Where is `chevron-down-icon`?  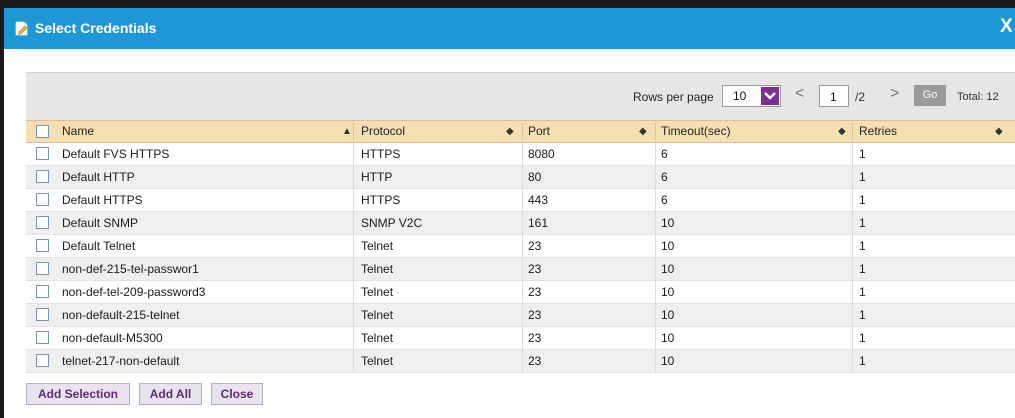
chevron-down-icon is located at coordinates (770, 96).